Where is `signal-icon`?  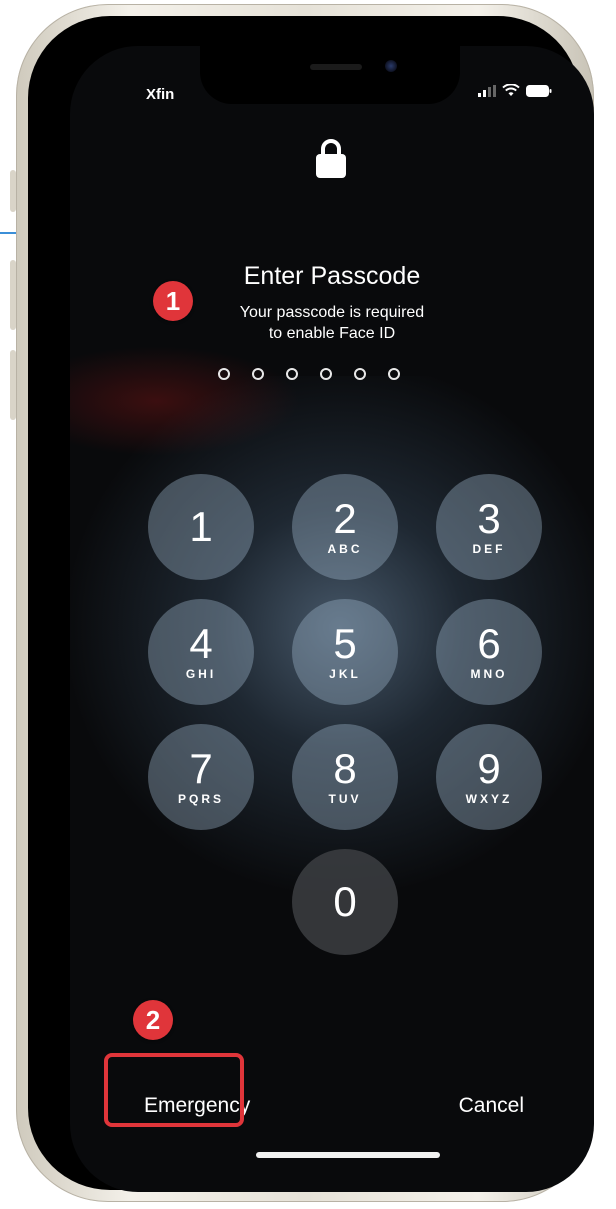
signal-icon is located at coordinates (487, 91).